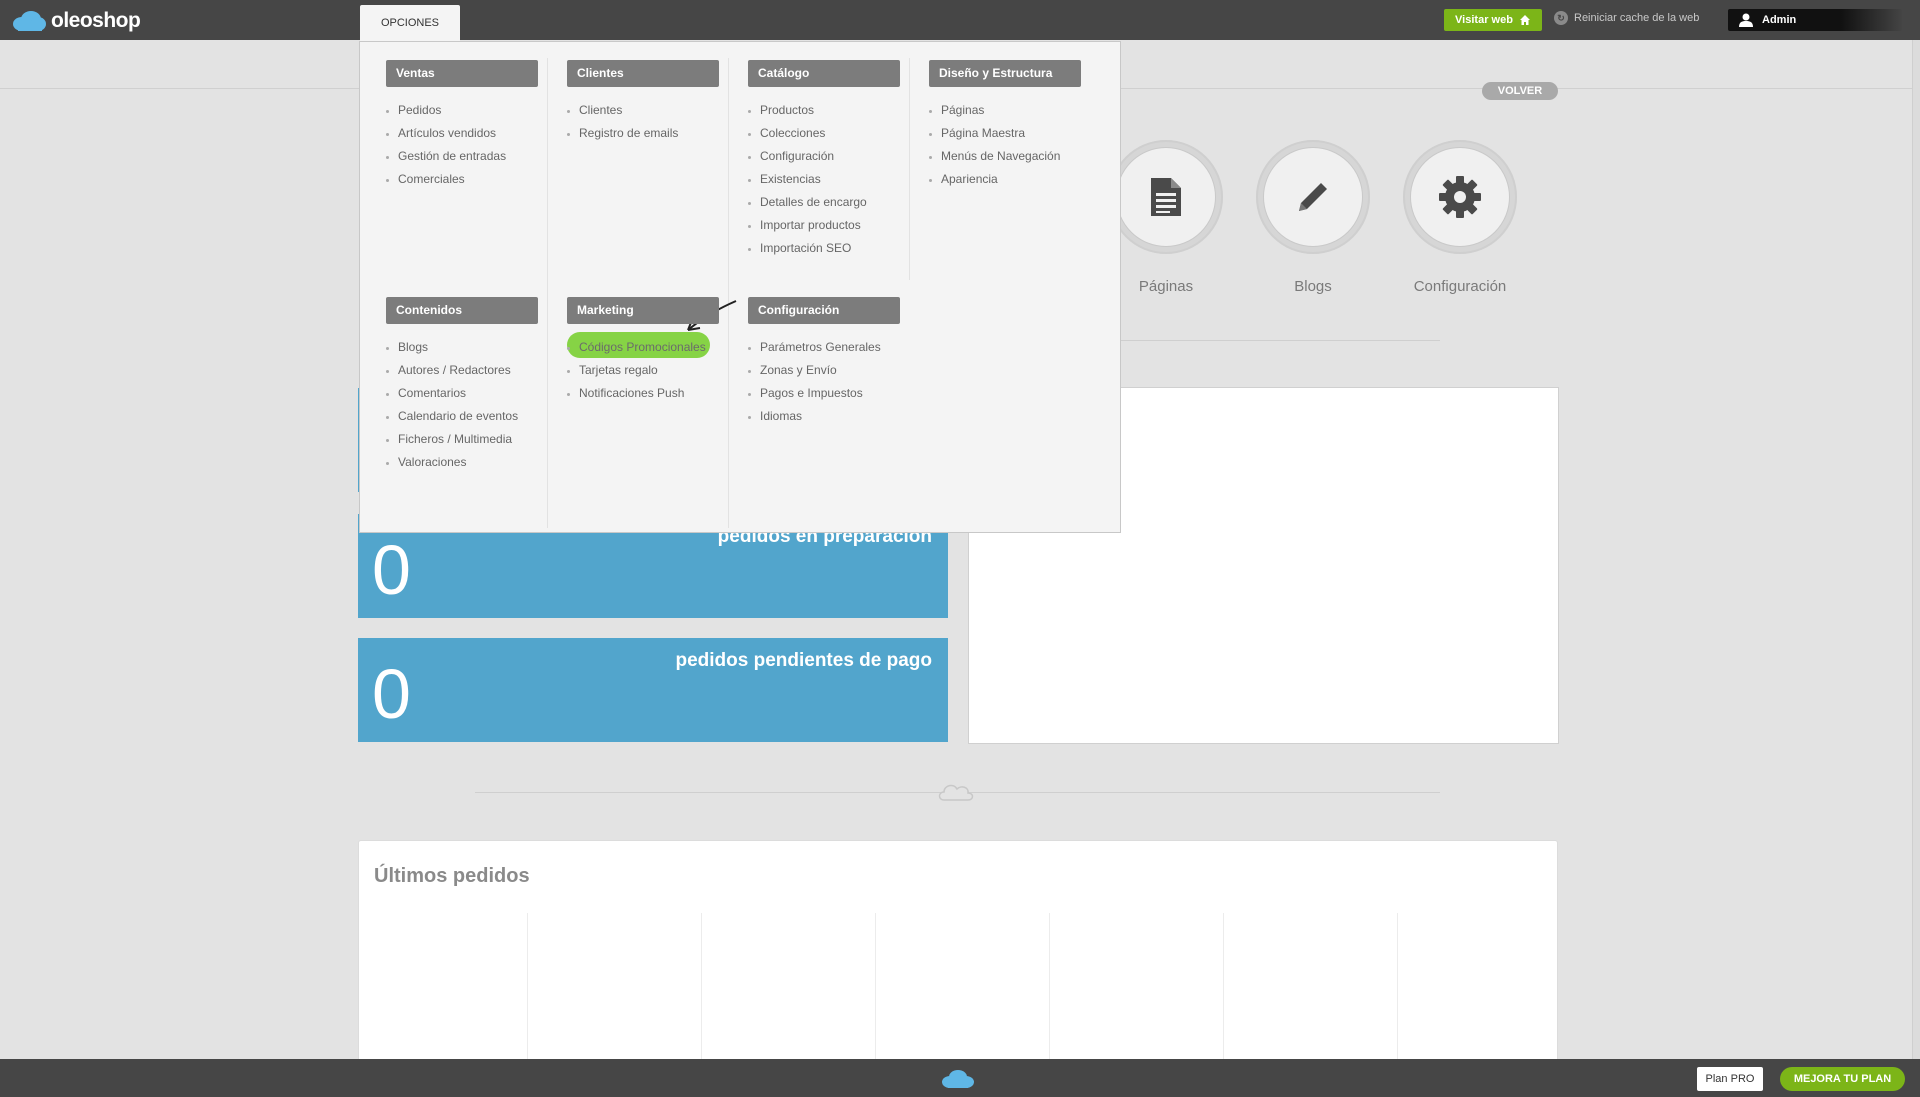 The height and width of the screenshot is (1097, 1920). What do you see at coordinates (643, 110) in the screenshot?
I see `menu-item-clientes: Clientes` at bounding box center [643, 110].